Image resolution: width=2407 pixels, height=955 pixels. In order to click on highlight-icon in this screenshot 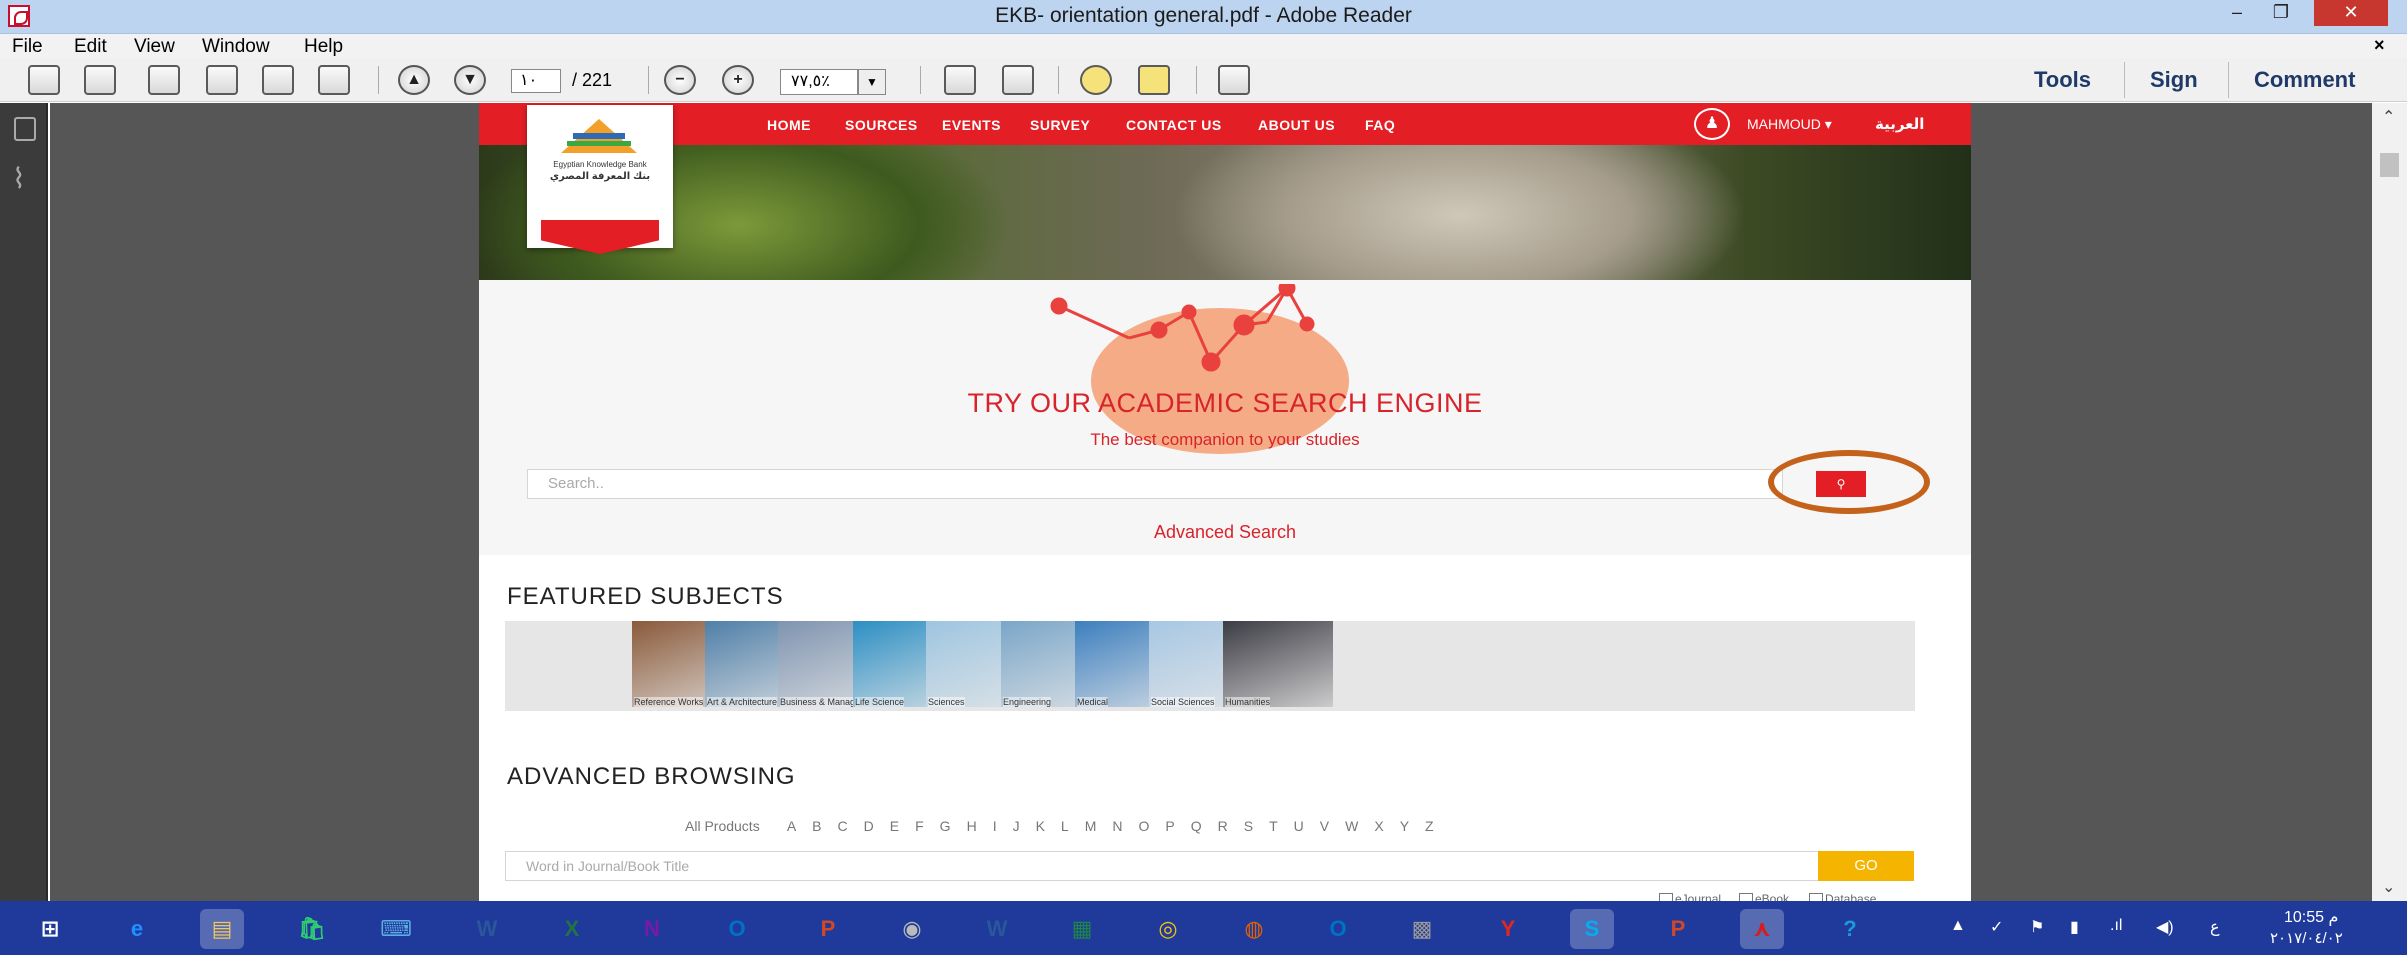, I will do `click(1154, 80)`.